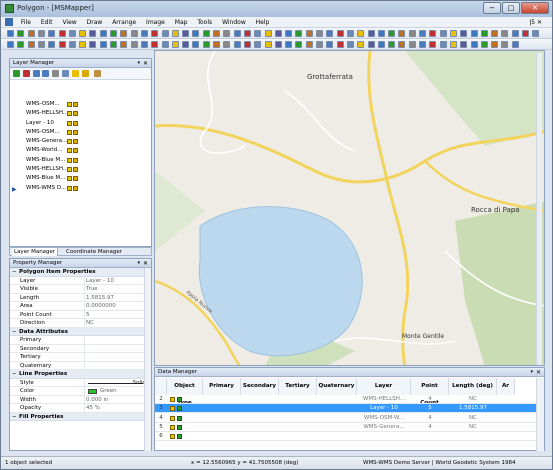 The image size is (553, 470). Describe the element at coordinates (473, 386) in the screenshot. I see `column-header: Length (deg)` at that location.